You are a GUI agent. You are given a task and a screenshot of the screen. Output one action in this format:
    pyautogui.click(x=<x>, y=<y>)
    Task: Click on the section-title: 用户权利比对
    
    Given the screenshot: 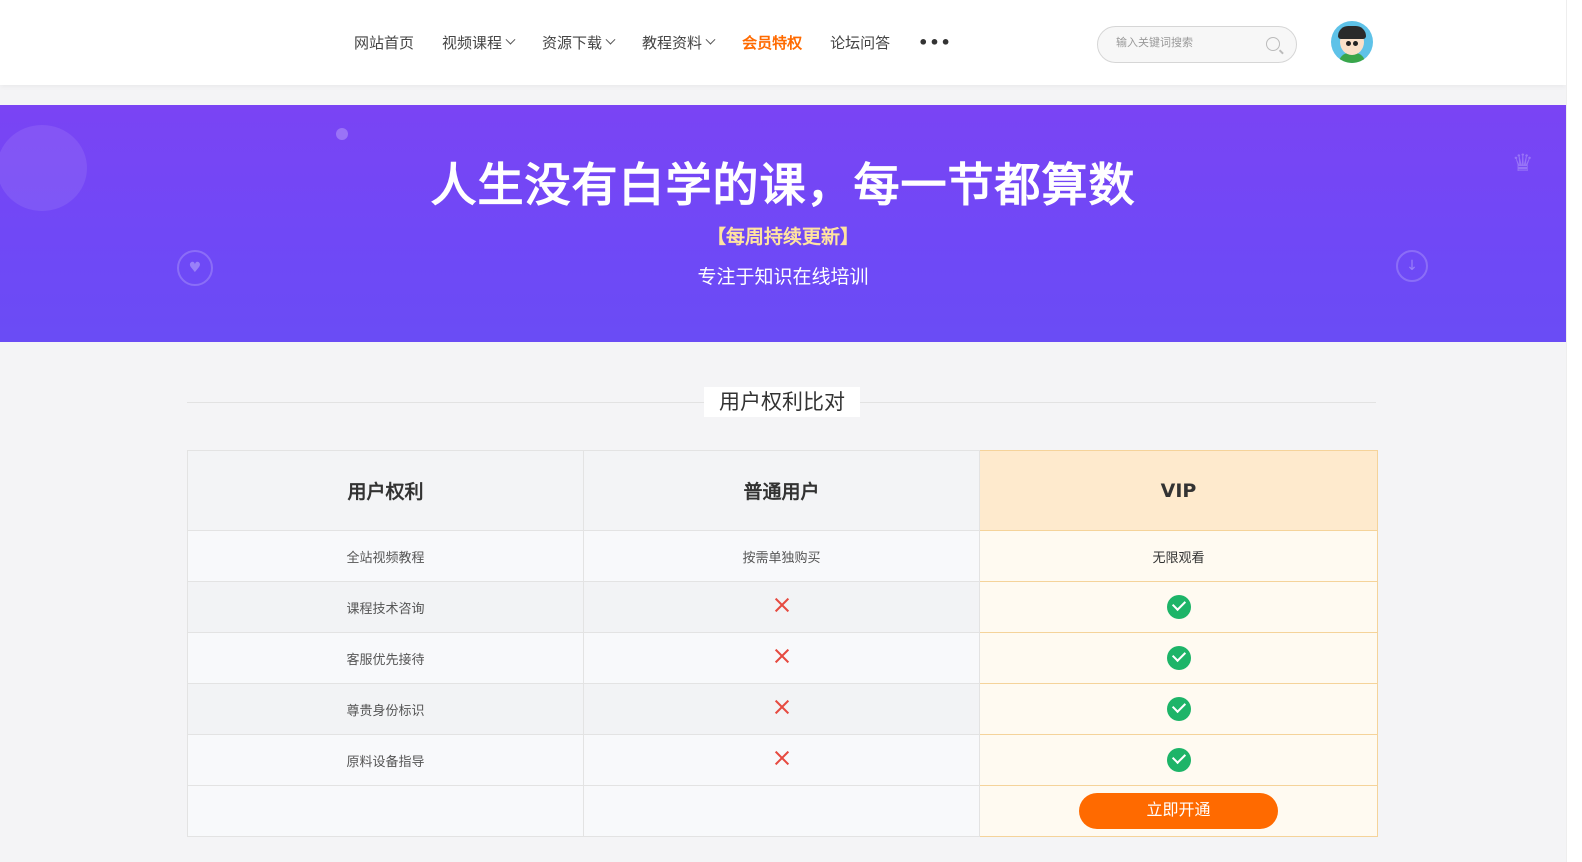 What is the action you would take?
    pyautogui.click(x=782, y=402)
    